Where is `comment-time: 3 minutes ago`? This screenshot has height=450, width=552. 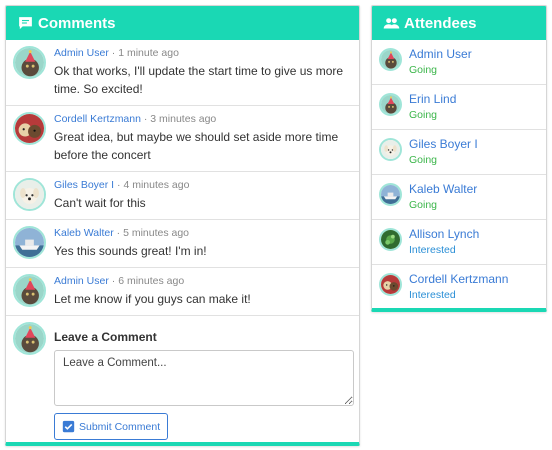
comment-time: 3 minutes ago is located at coordinates (183, 119).